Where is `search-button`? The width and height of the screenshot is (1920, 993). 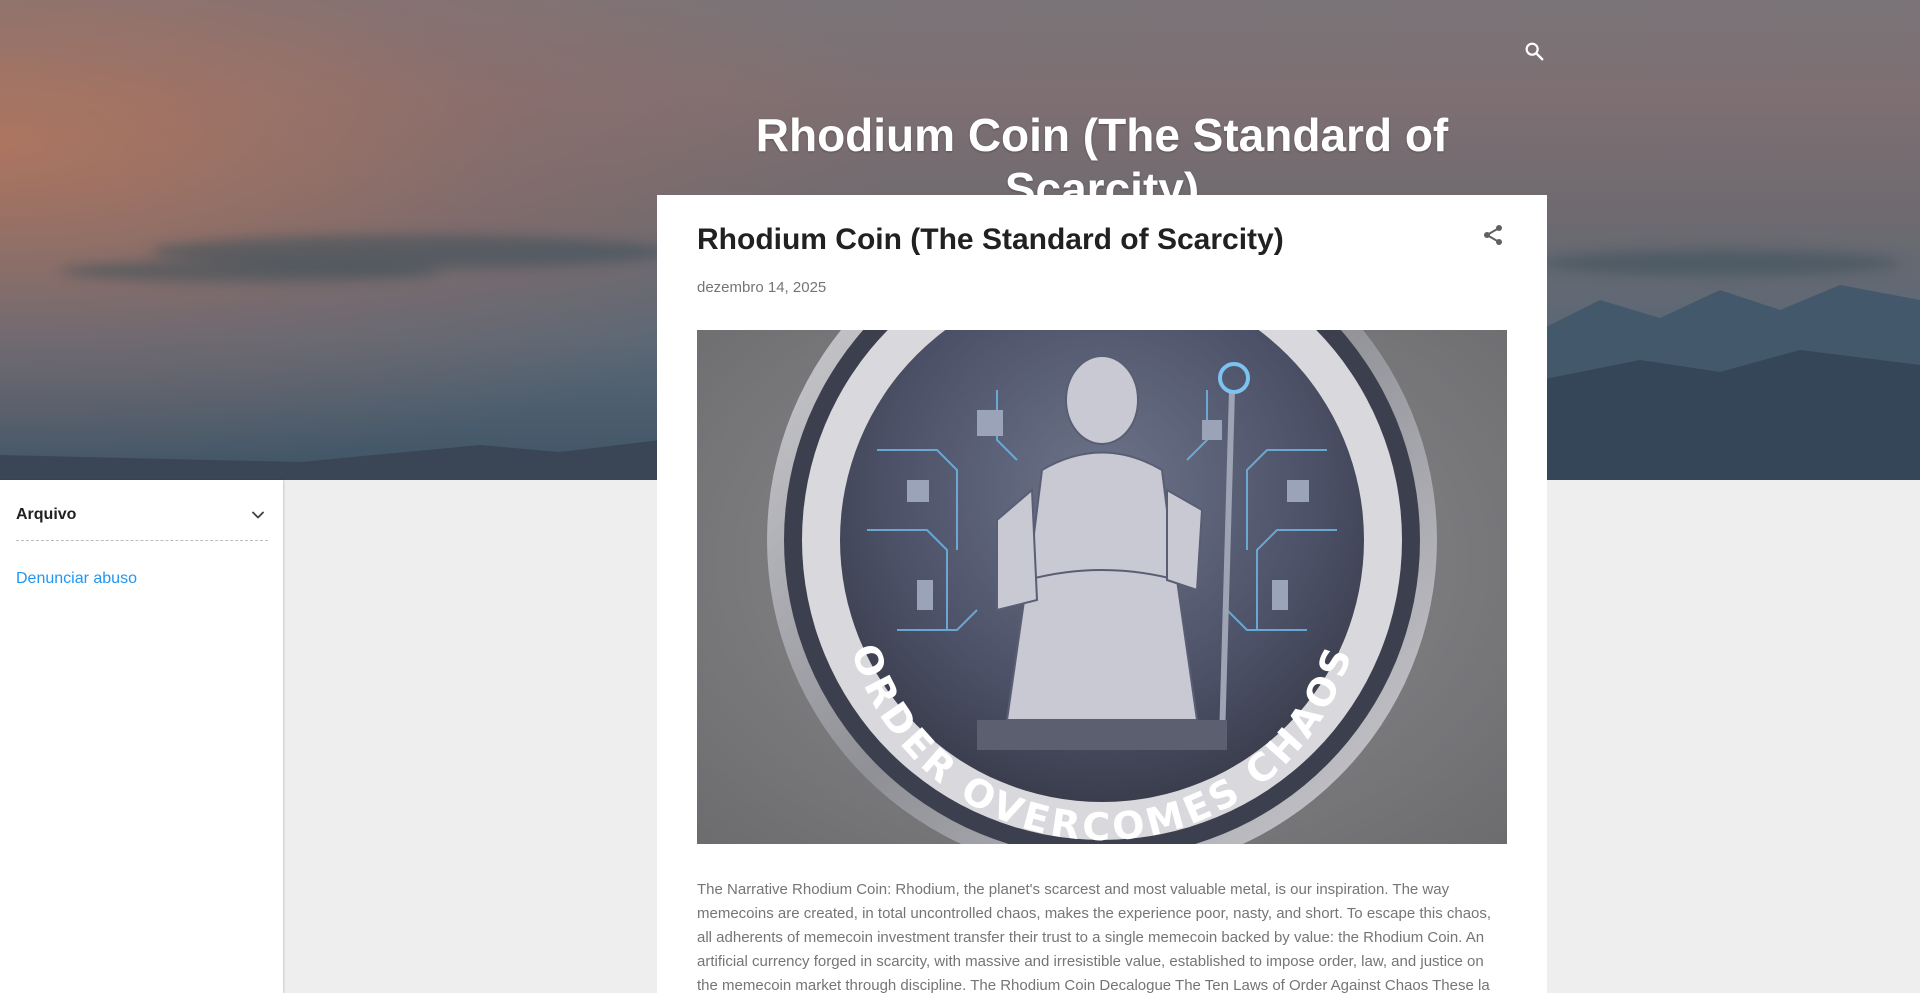 search-button is located at coordinates (1534, 51).